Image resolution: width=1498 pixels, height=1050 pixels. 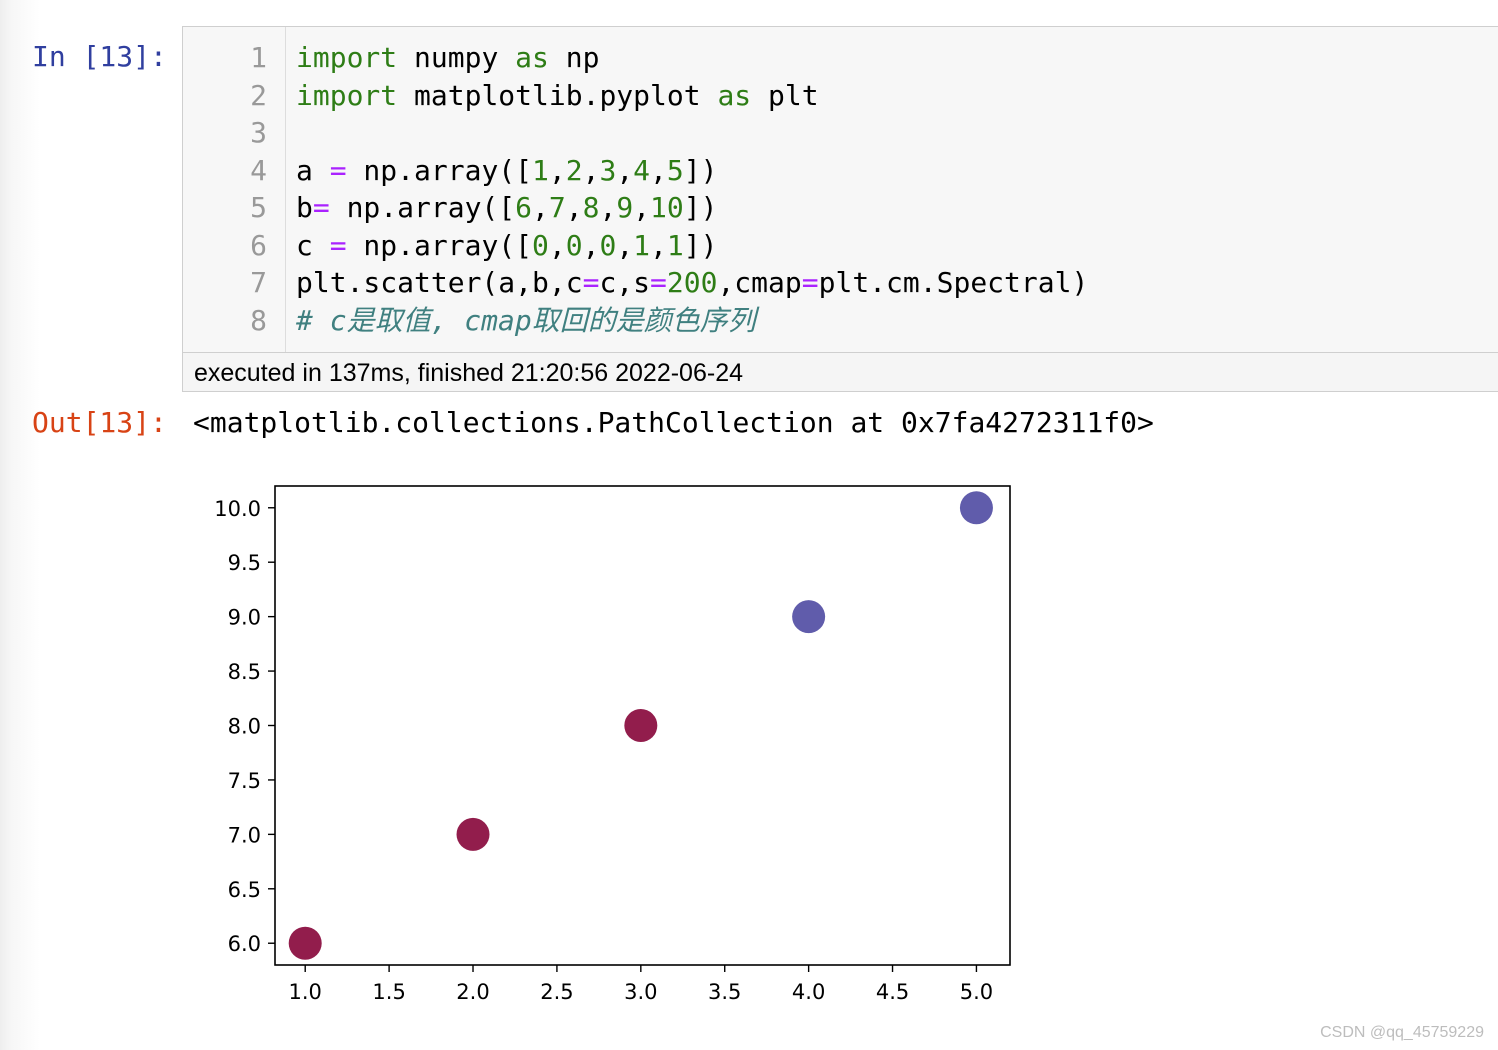 What do you see at coordinates (258, 95) in the screenshot?
I see `line-number: 2` at bounding box center [258, 95].